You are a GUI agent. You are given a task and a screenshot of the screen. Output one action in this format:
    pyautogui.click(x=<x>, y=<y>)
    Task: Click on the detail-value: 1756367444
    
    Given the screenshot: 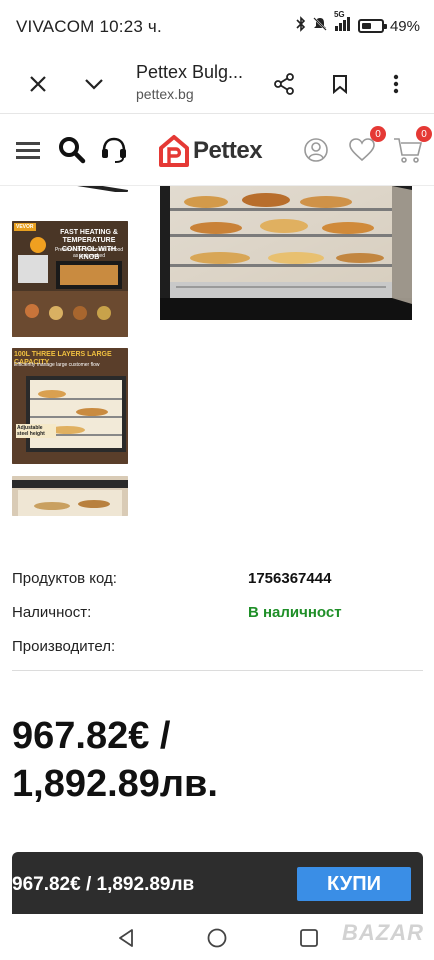 What is the action you would take?
    pyautogui.click(x=290, y=578)
    